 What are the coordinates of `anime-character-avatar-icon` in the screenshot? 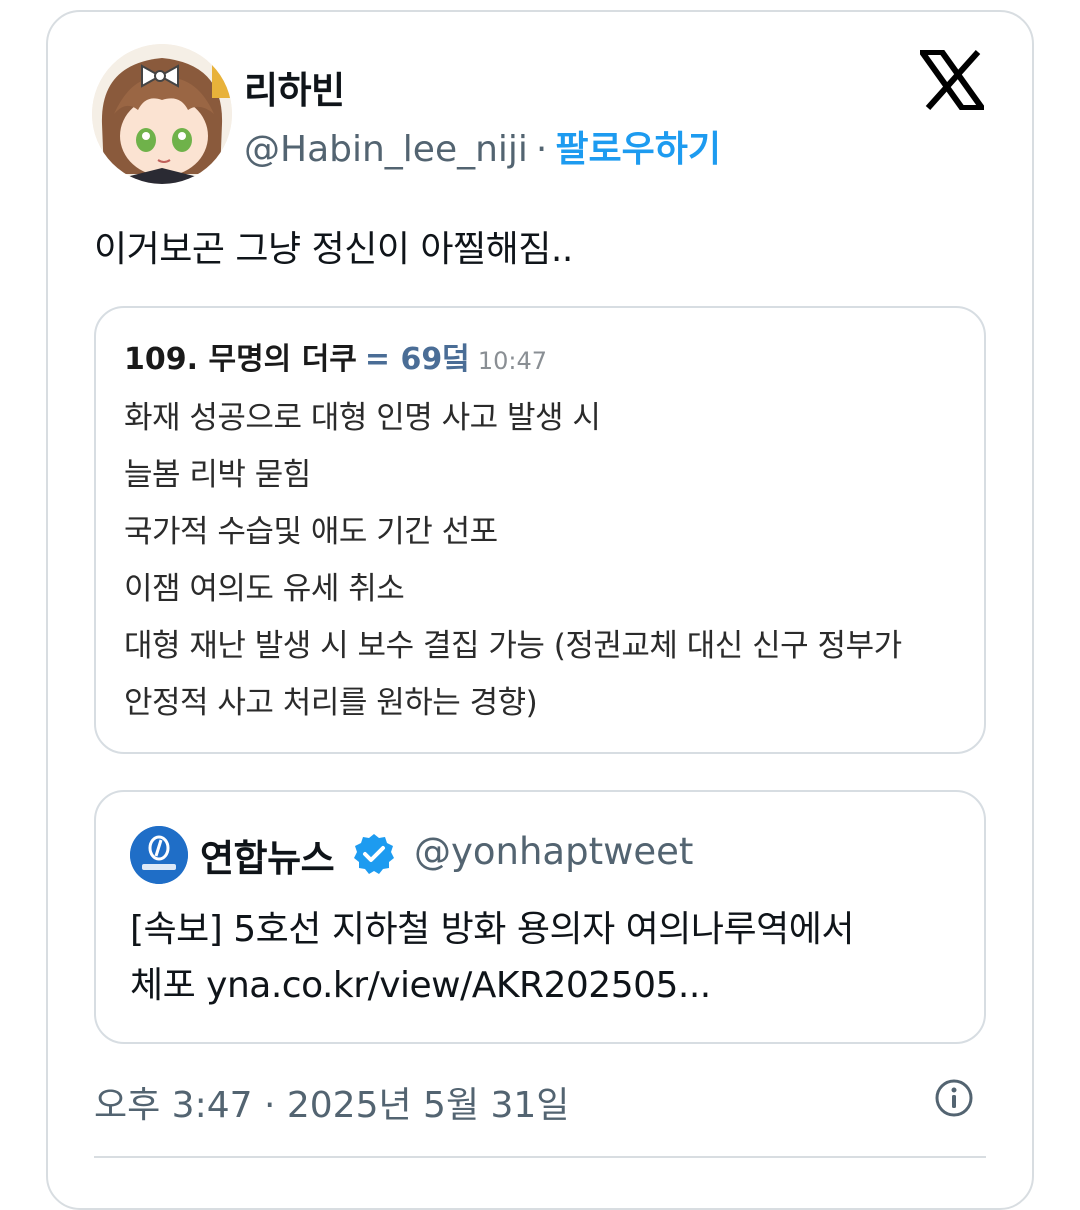 It's located at (162, 114).